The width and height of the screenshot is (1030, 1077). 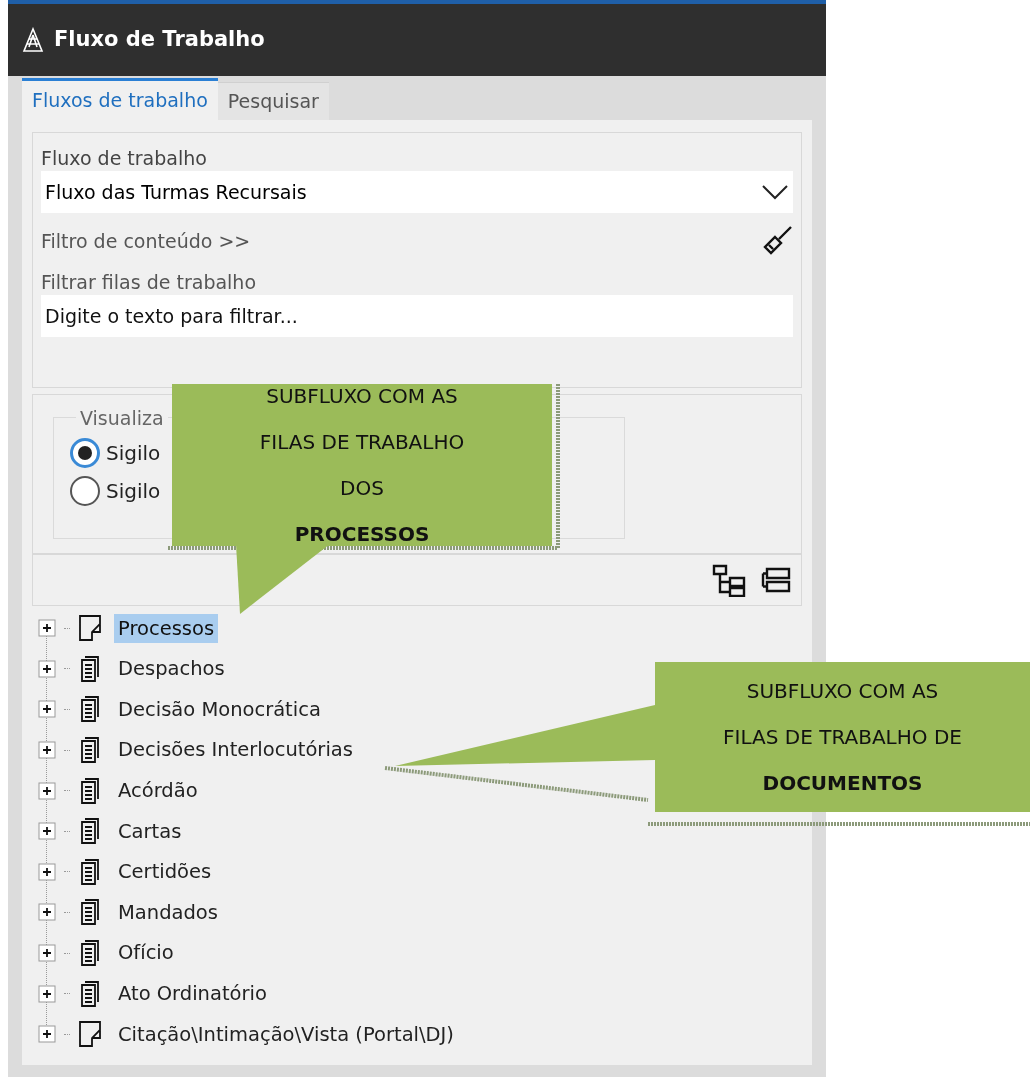 I want to click on tree-item: Citação\Intimação\Vista (Portal\DJ), so click(x=286, y=1034).